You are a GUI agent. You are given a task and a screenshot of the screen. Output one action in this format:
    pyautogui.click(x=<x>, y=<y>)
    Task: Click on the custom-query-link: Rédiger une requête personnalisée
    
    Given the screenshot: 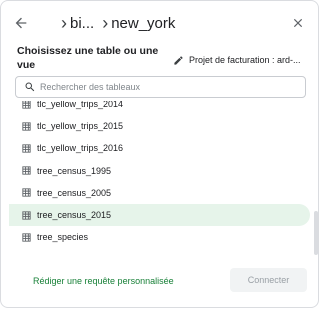 What is the action you would take?
    pyautogui.click(x=103, y=281)
    